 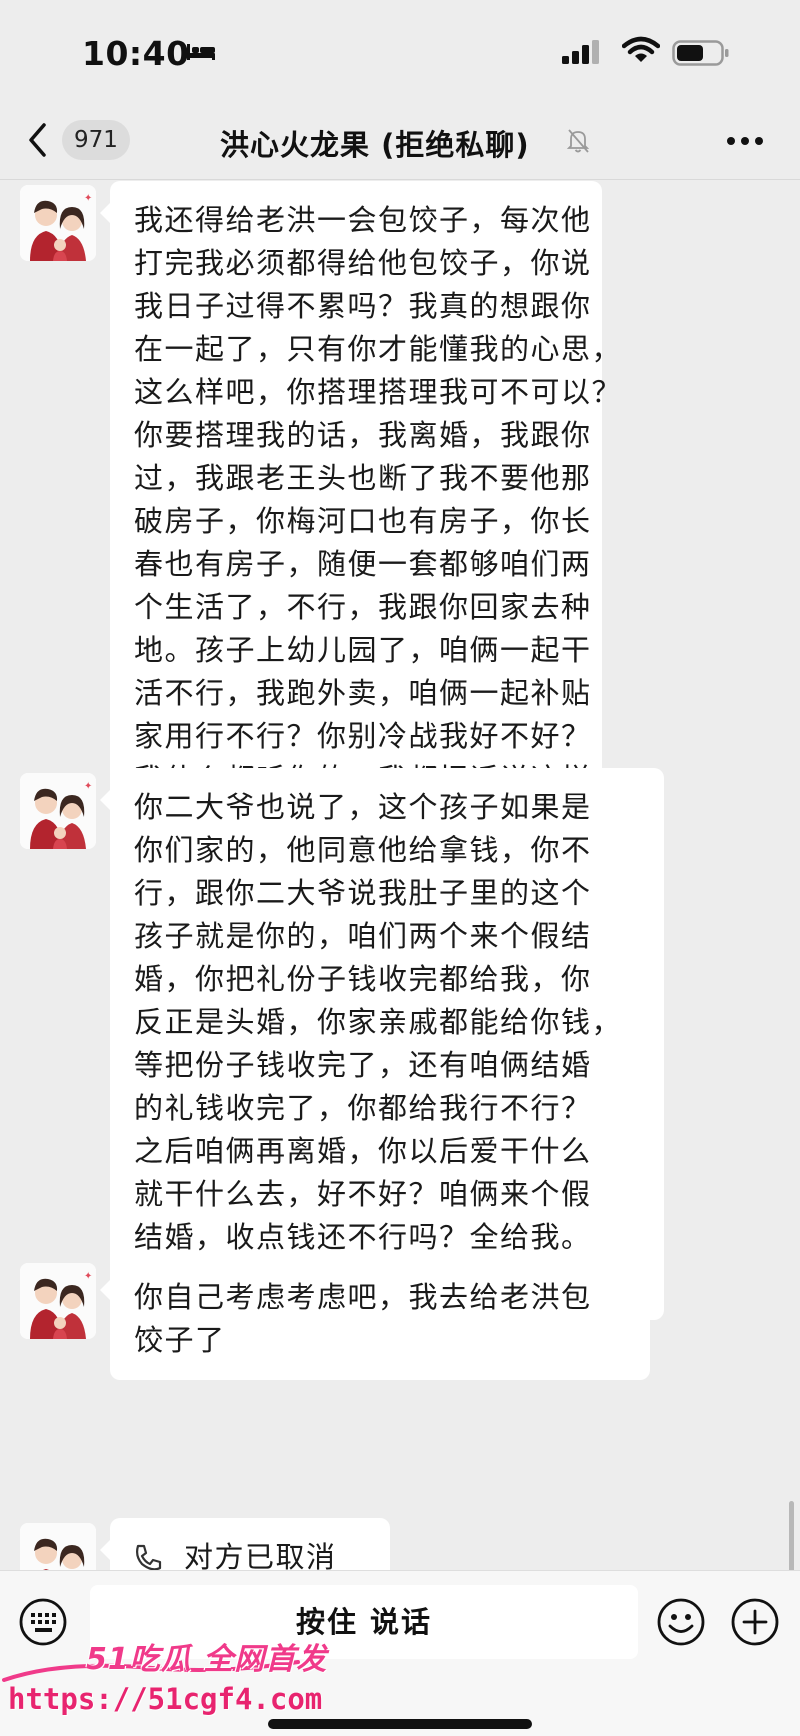 What do you see at coordinates (755, 1622) in the screenshot?
I see `plus-circle-icon` at bounding box center [755, 1622].